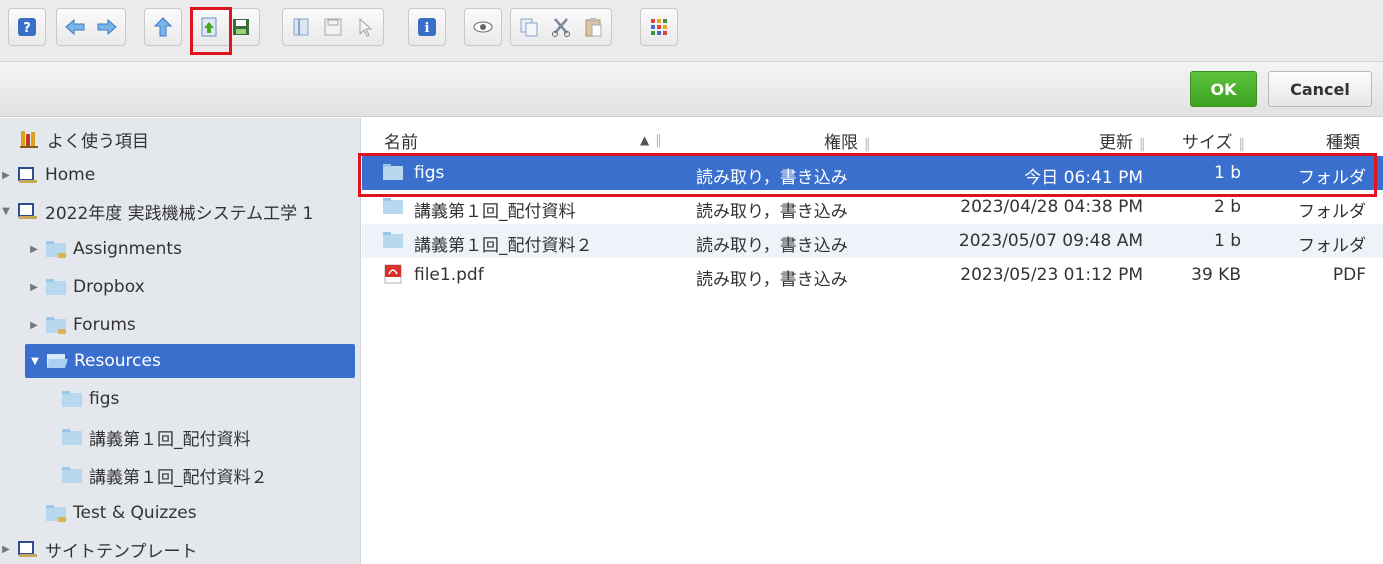 The width and height of the screenshot is (1383, 564). I want to click on new-folder-button, so click(333, 27).